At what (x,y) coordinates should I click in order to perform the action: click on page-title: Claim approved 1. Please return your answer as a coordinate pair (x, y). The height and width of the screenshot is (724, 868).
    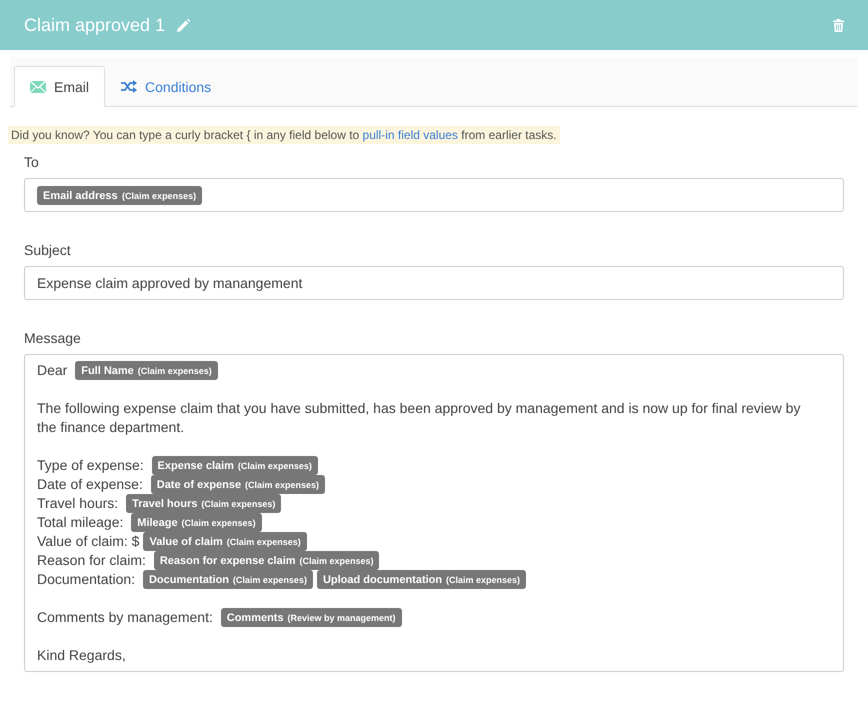
    Looking at the image, I should click on (95, 25).